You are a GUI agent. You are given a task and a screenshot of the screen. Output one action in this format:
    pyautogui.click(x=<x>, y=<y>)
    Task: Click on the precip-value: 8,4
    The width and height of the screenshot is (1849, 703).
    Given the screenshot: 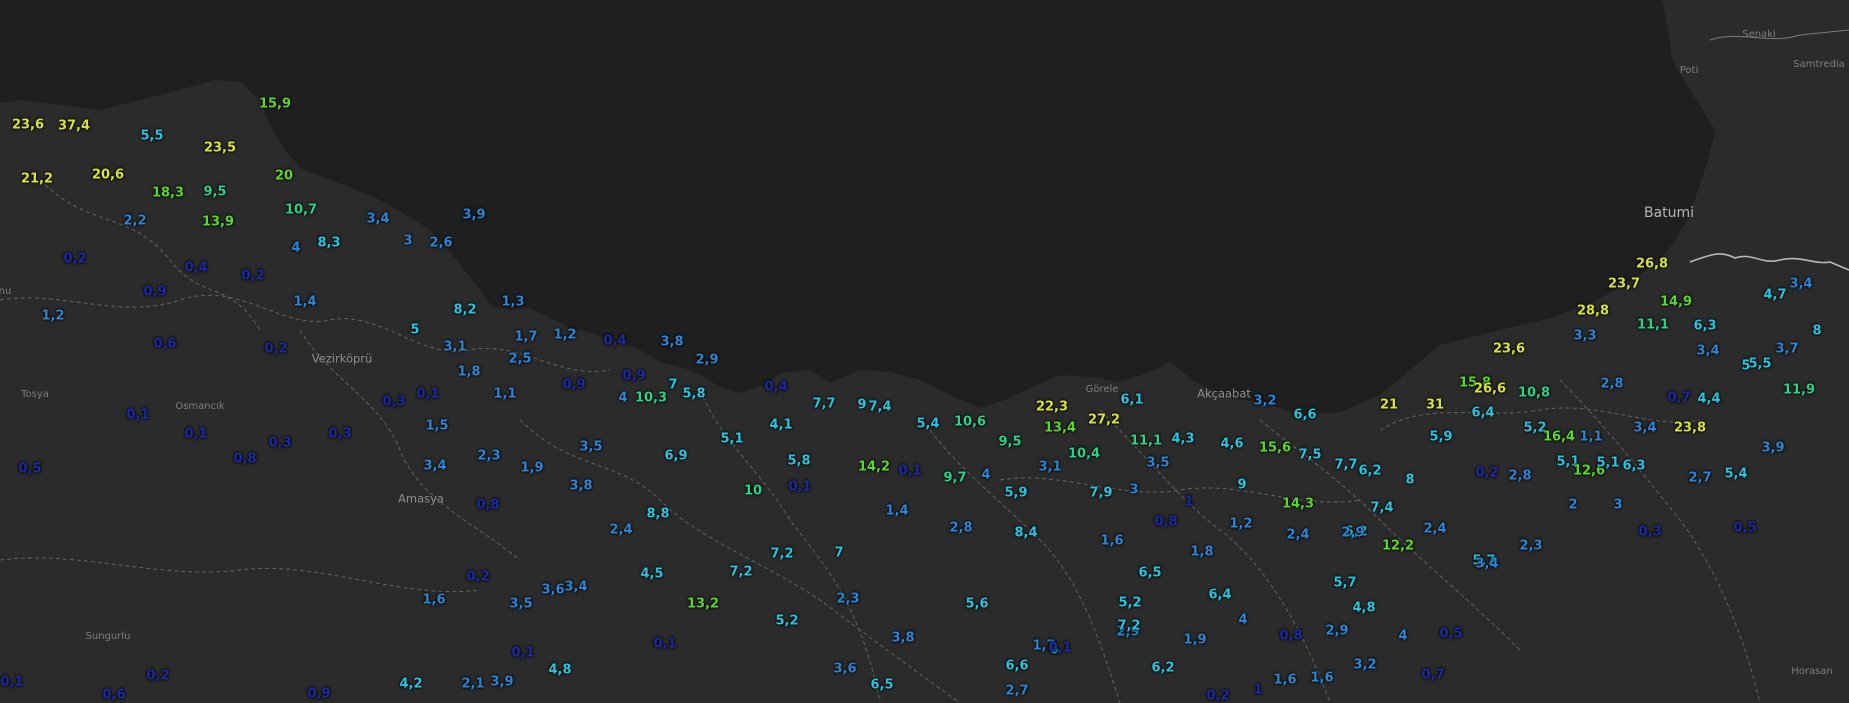 What is the action you would take?
    pyautogui.click(x=1025, y=533)
    